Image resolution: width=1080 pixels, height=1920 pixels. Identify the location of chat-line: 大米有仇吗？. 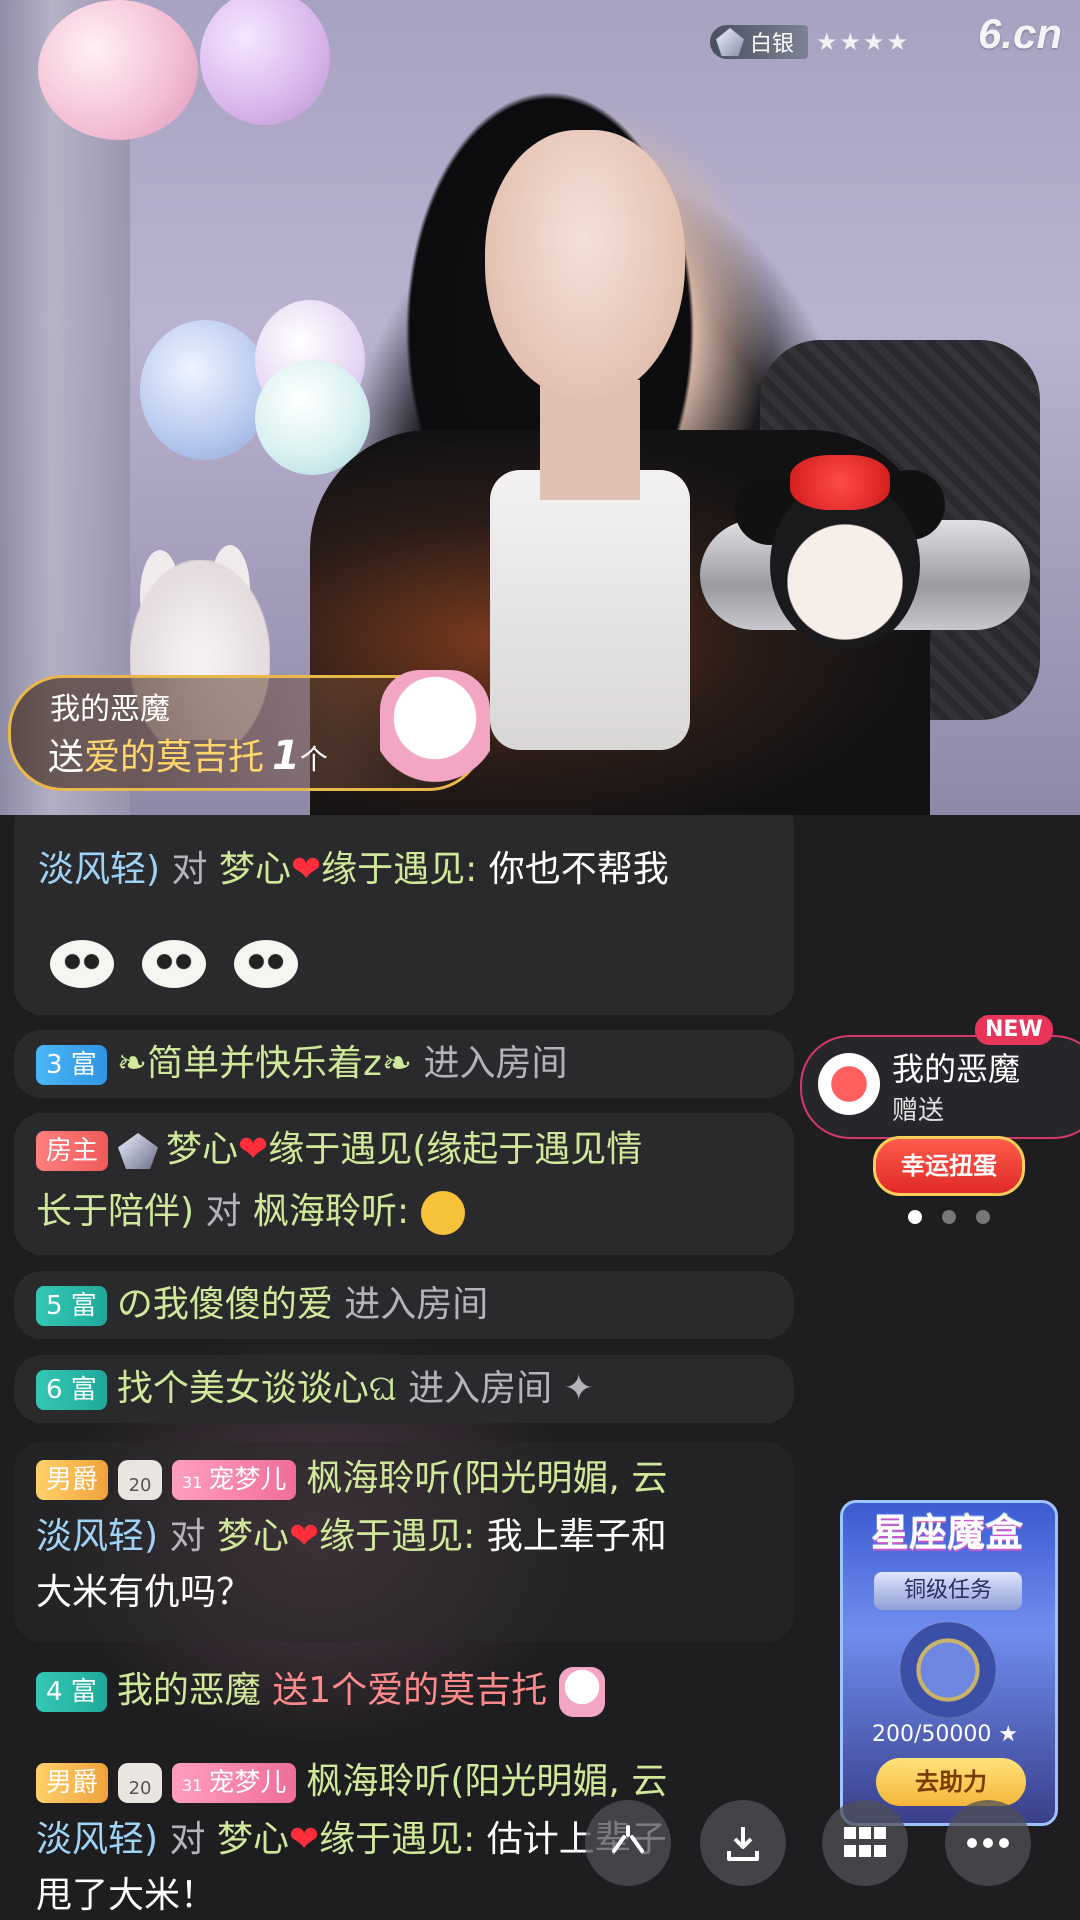
(144, 1593).